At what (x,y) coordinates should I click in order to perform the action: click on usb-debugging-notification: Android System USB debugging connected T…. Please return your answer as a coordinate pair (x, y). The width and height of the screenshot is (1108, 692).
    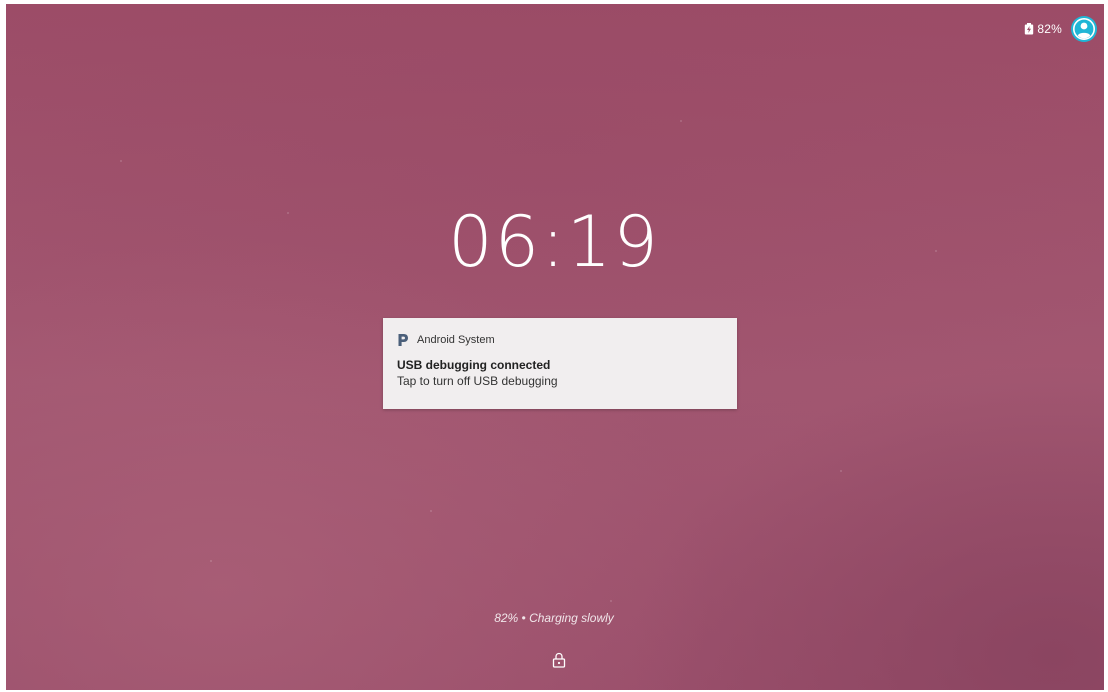
    Looking at the image, I should click on (560, 363).